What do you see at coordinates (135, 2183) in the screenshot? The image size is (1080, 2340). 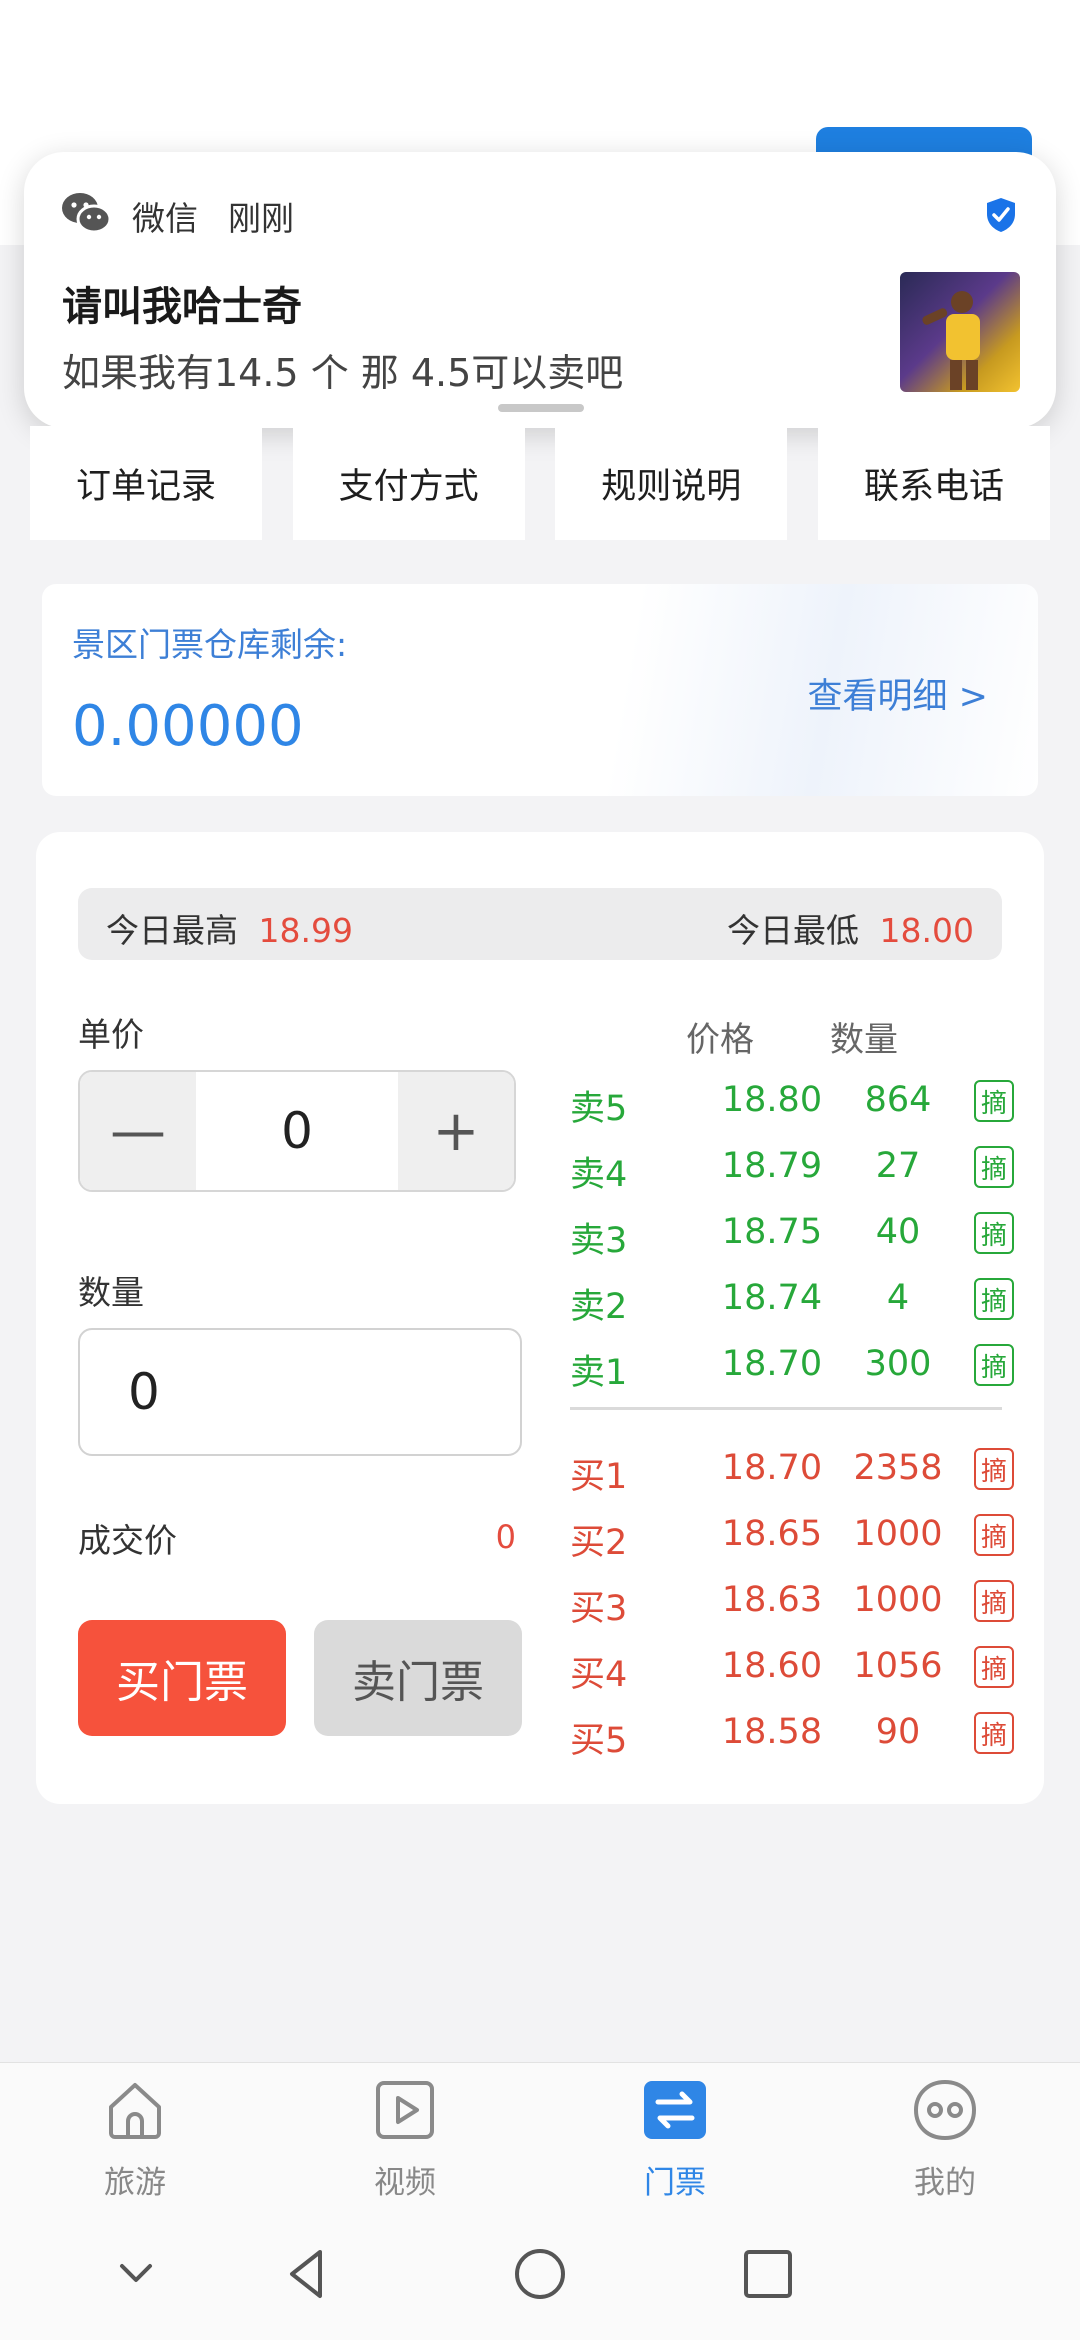 I see `tab-label: 旅游` at bounding box center [135, 2183].